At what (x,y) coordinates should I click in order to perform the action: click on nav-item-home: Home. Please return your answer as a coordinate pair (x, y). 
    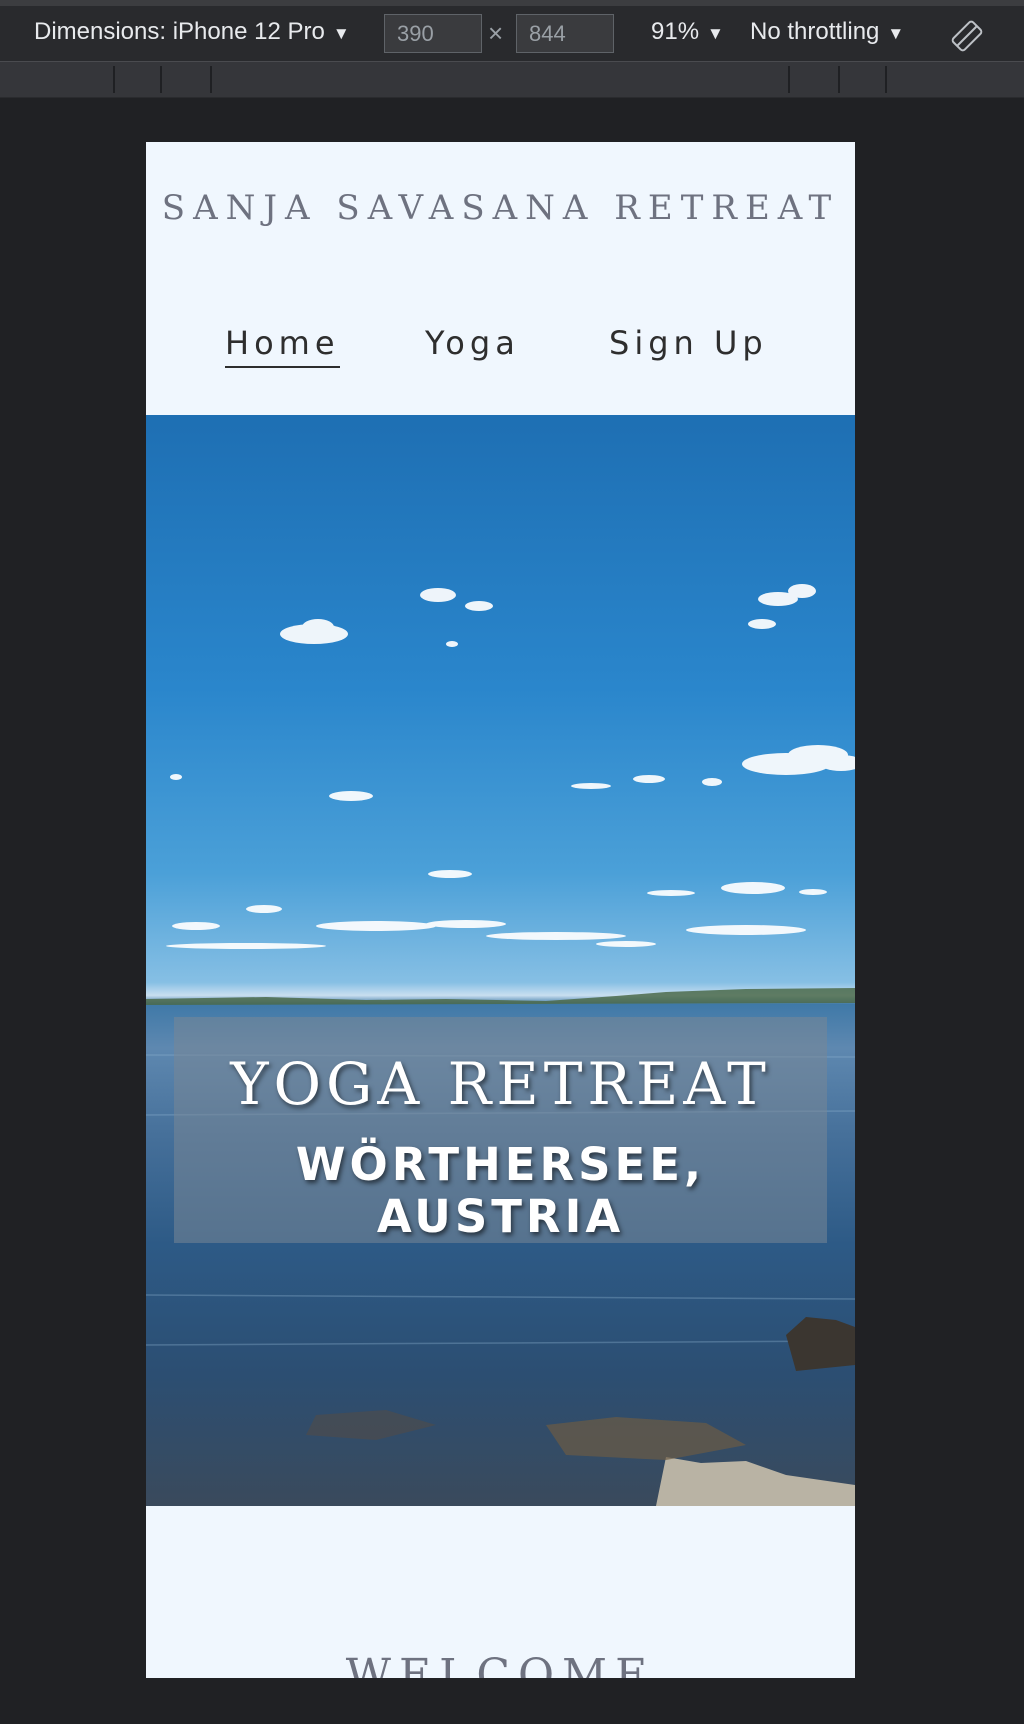
    Looking at the image, I should click on (282, 346).